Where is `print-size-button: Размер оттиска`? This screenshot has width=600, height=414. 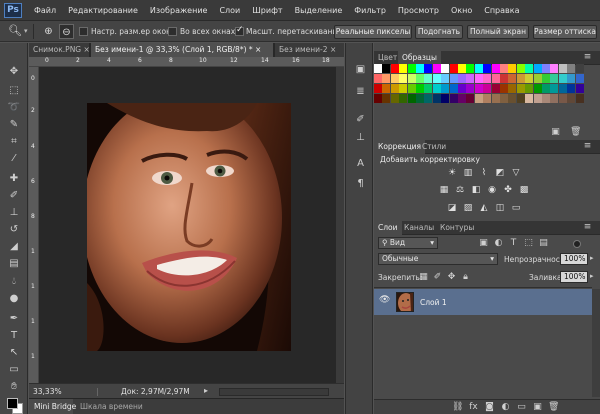 print-size-button: Размер оттиска is located at coordinates (565, 32).